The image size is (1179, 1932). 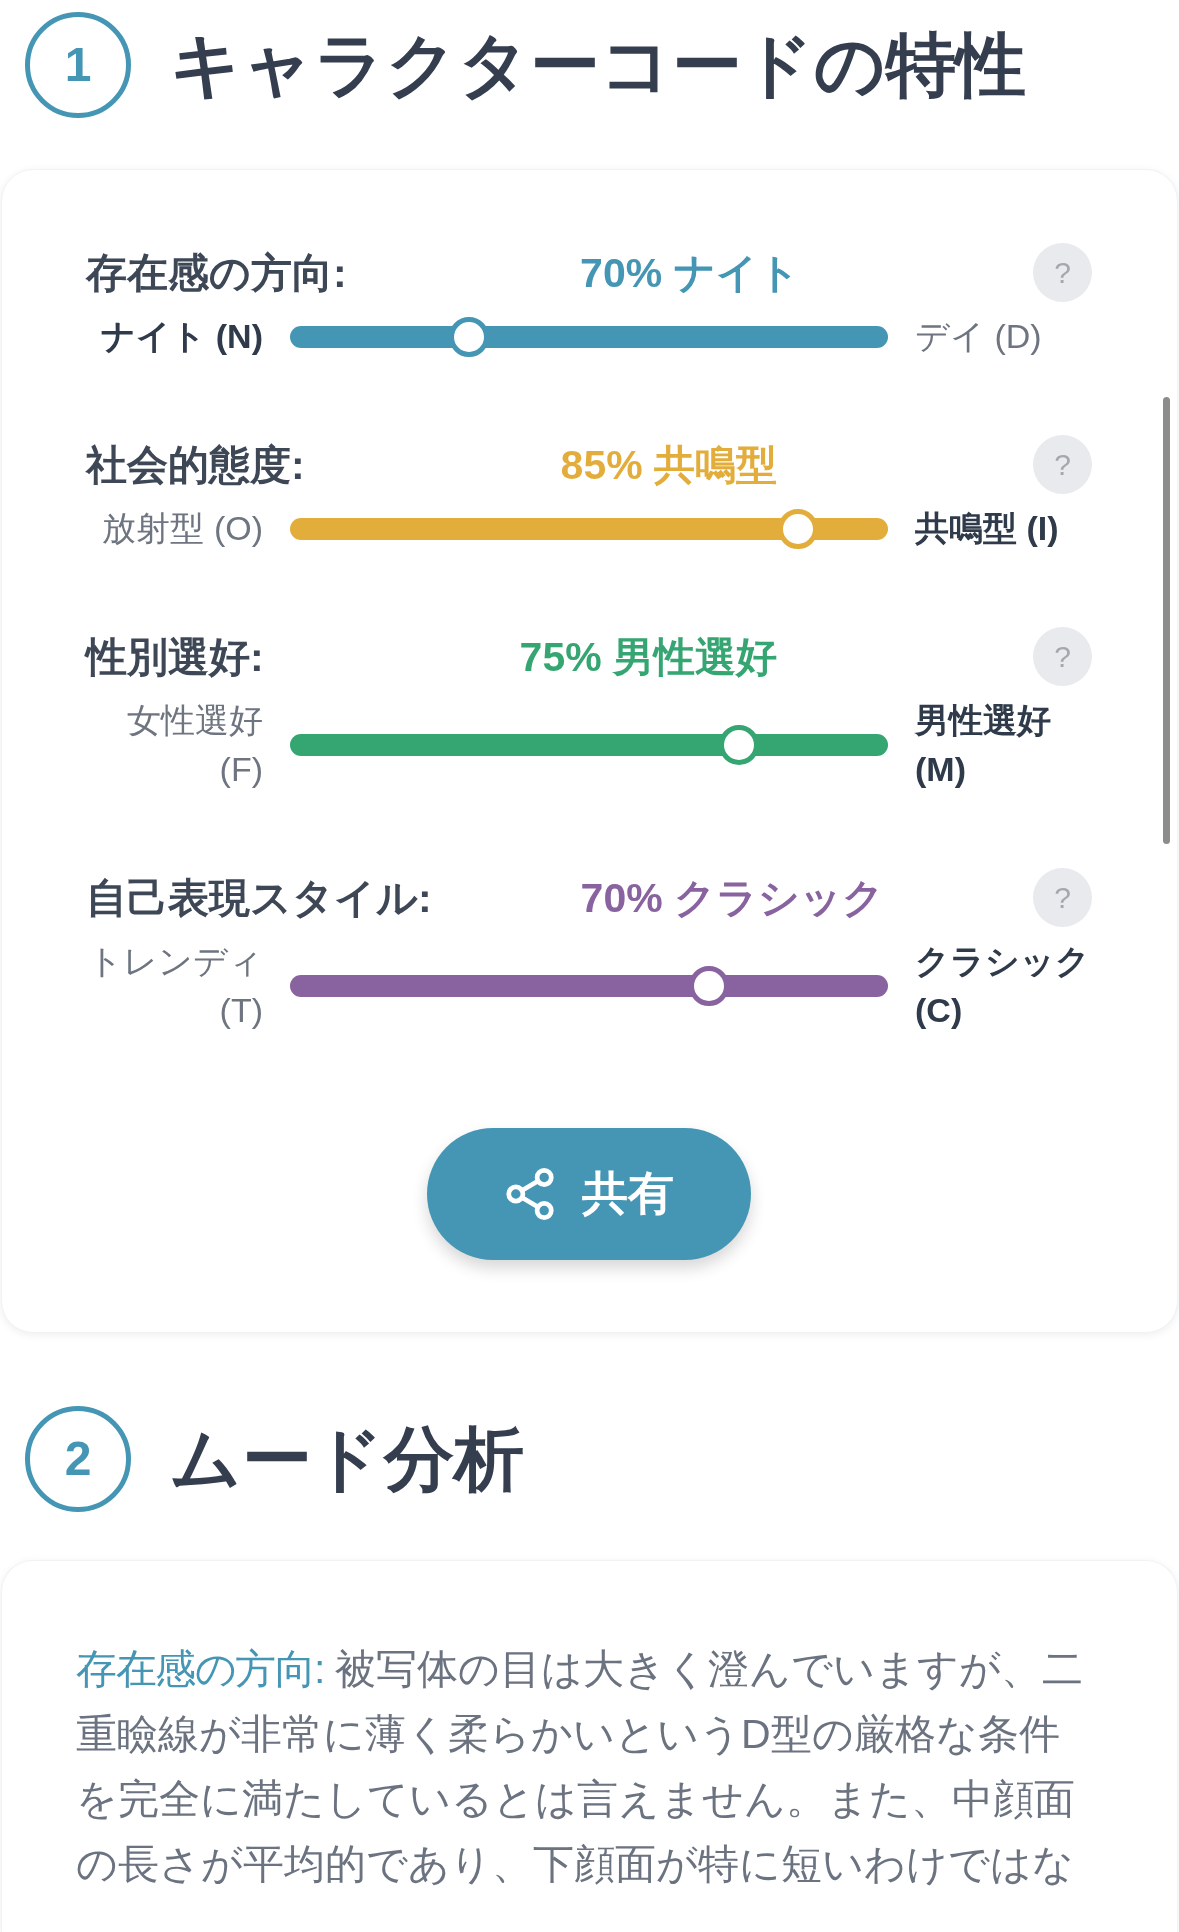 What do you see at coordinates (648, 657) in the screenshot?
I see `trait-value: 75% 男性選好` at bounding box center [648, 657].